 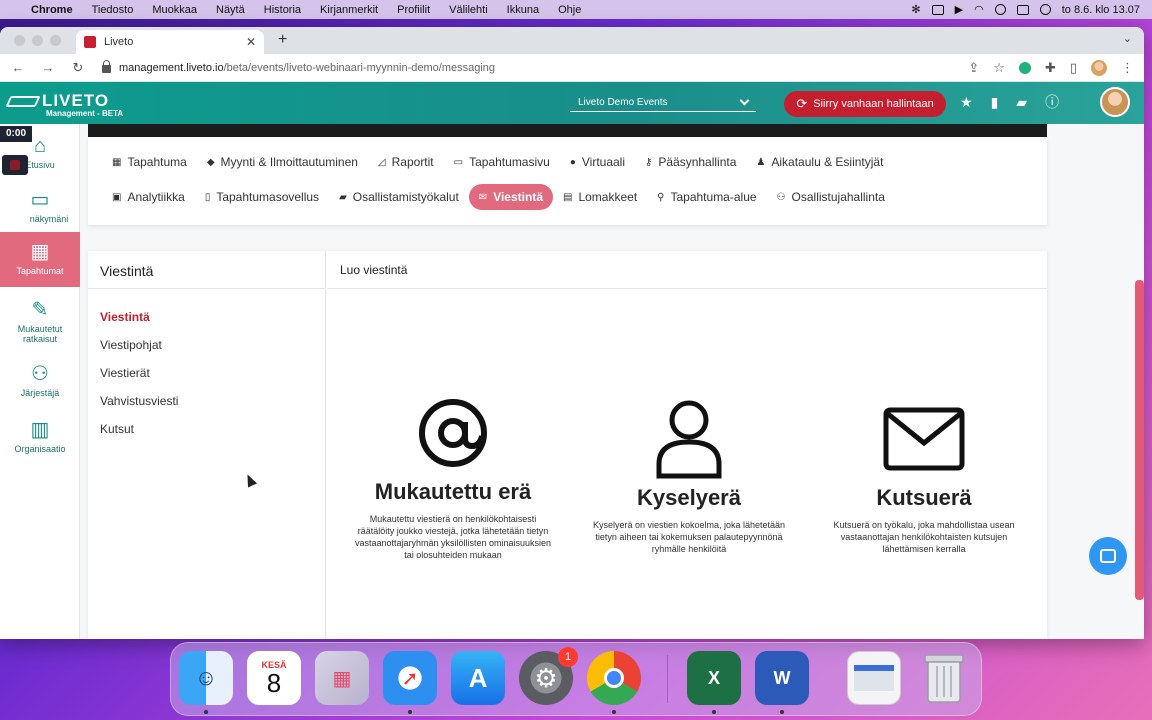 I want to click on menu-history: Historia, so click(x=282, y=10).